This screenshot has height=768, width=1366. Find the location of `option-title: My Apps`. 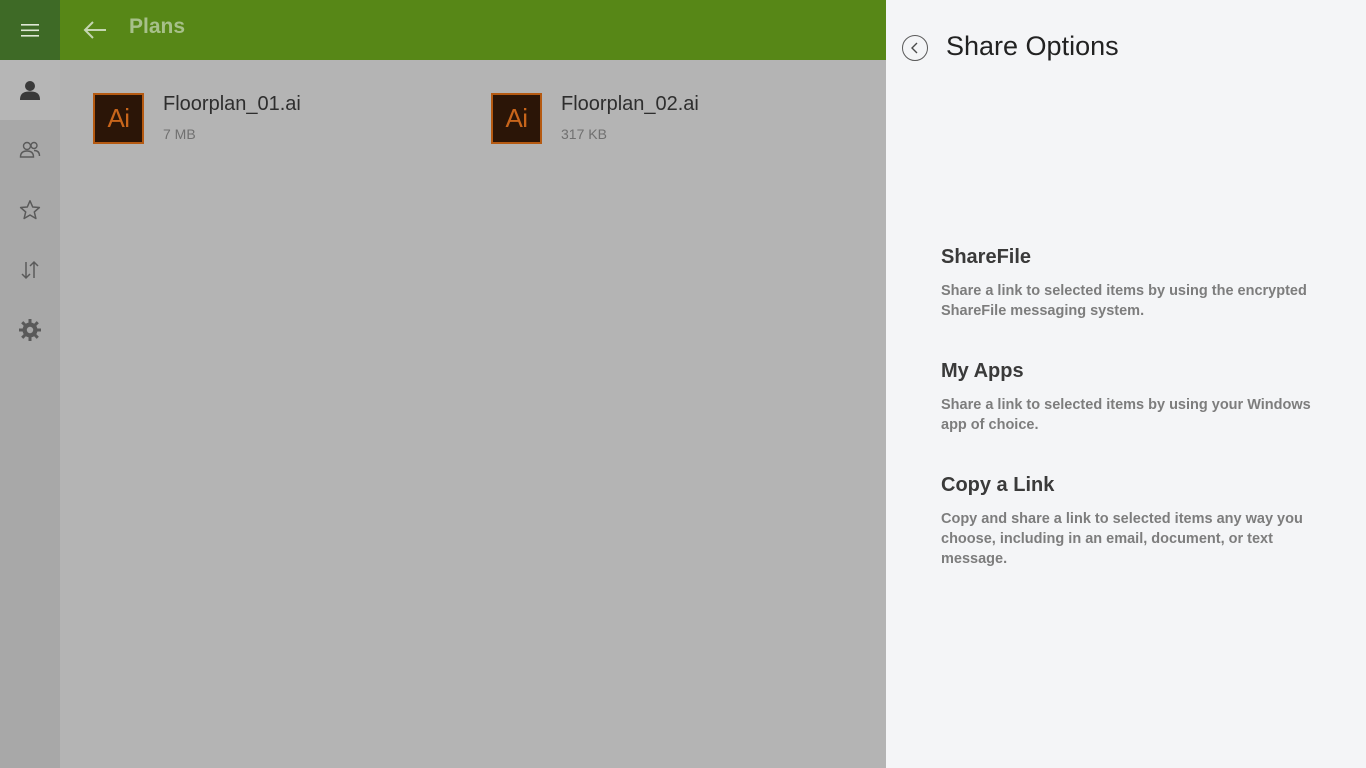

option-title: My Apps is located at coordinates (982, 371).